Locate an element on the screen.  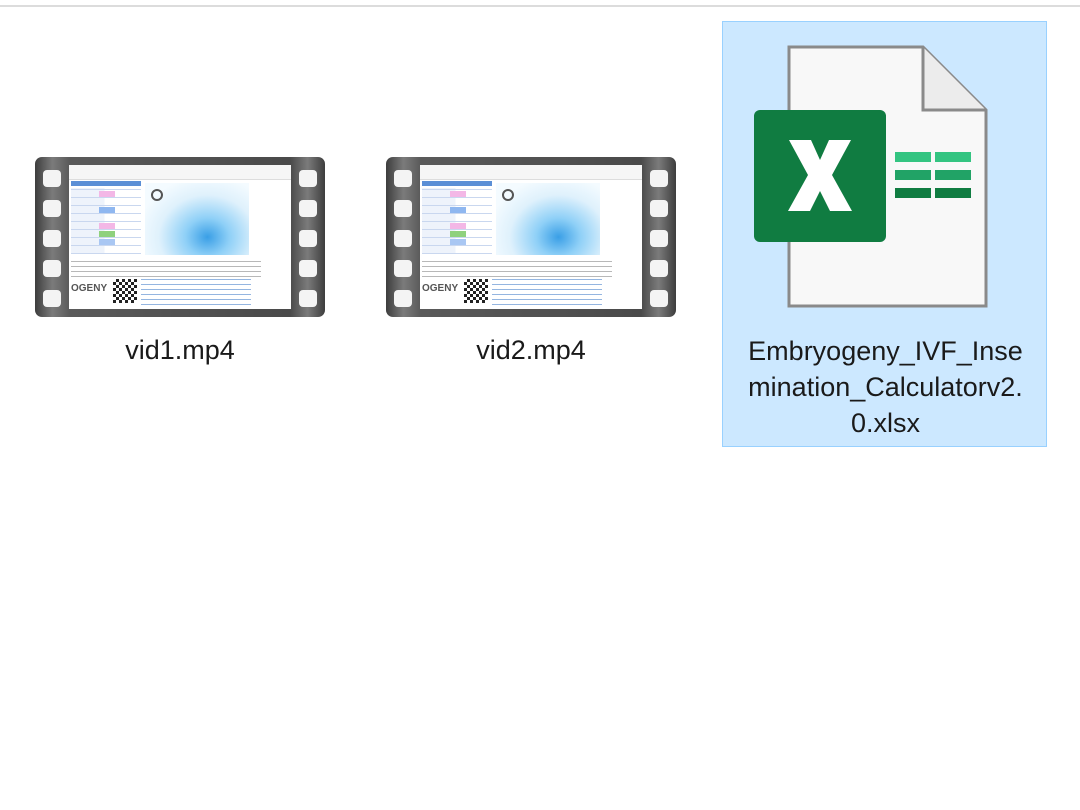
file-item-vid1: OGENY vid1.mp4 is located at coordinates (180, 265).